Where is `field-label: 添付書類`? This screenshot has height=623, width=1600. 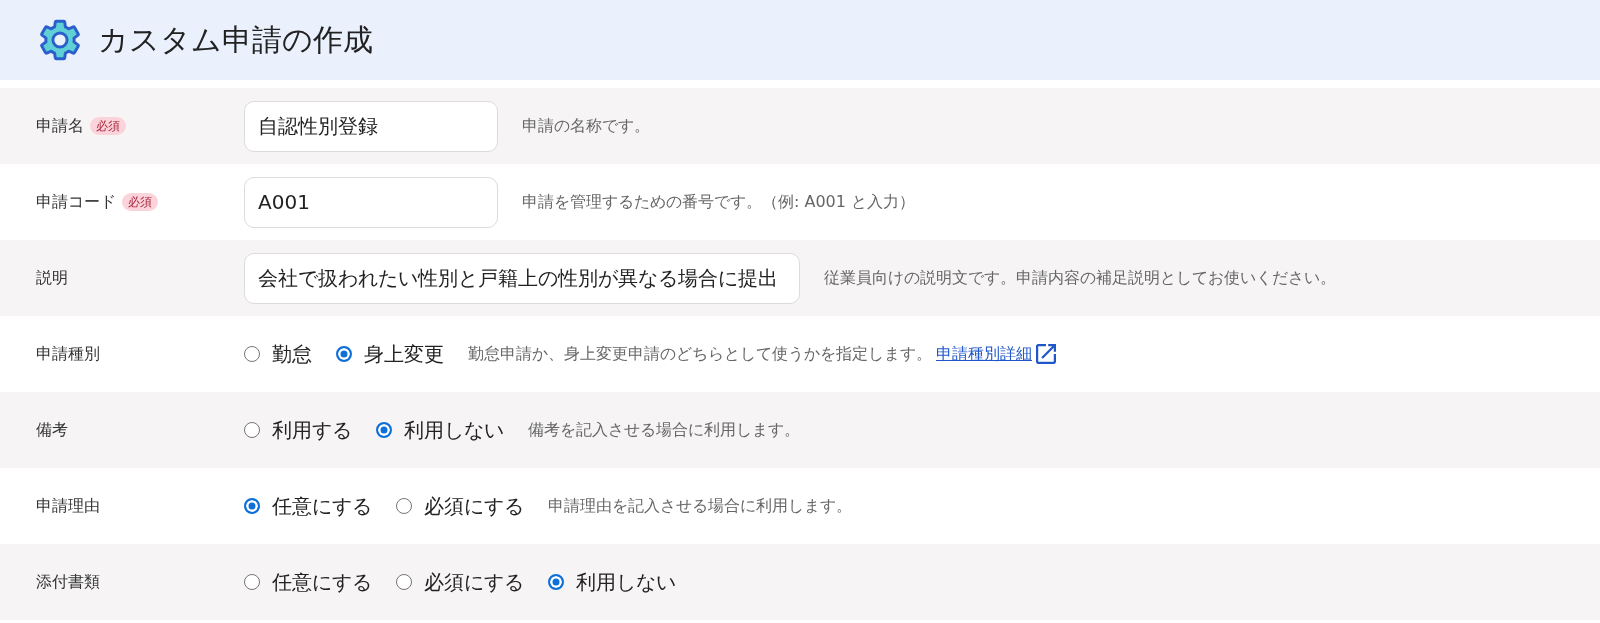 field-label: 添付書類 is located at coordinates (68, 582).